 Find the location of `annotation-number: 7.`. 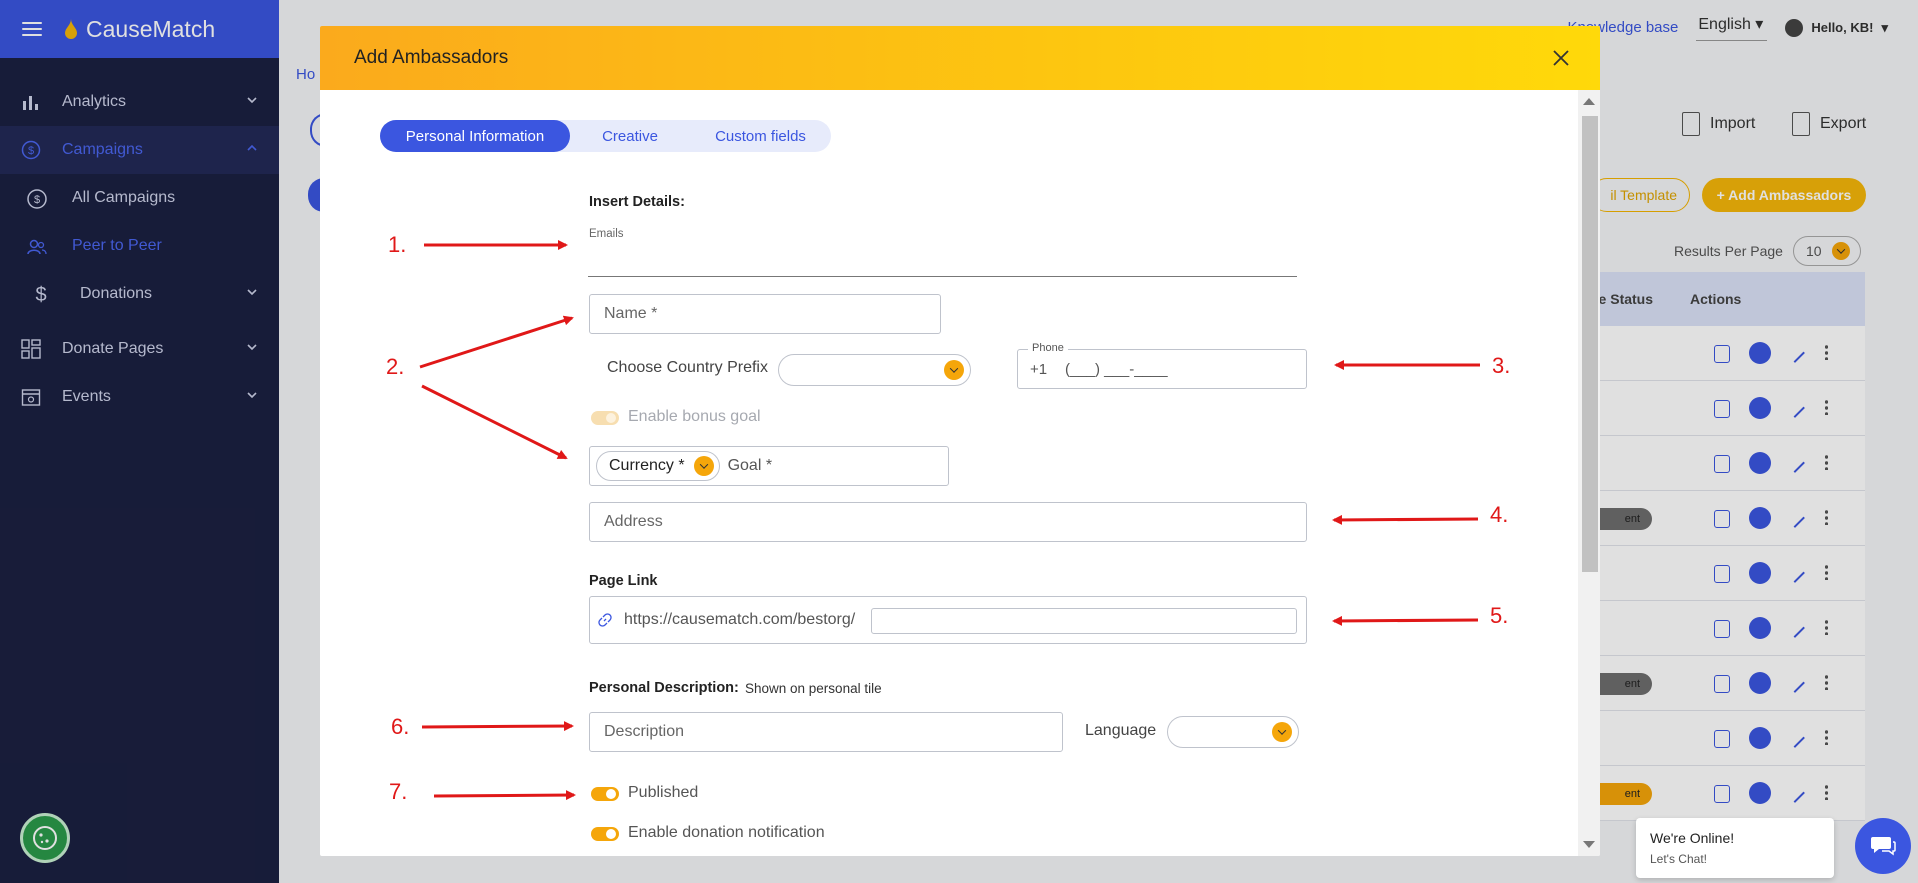

annotation-number: 7. is located at coordinates (398, 791).